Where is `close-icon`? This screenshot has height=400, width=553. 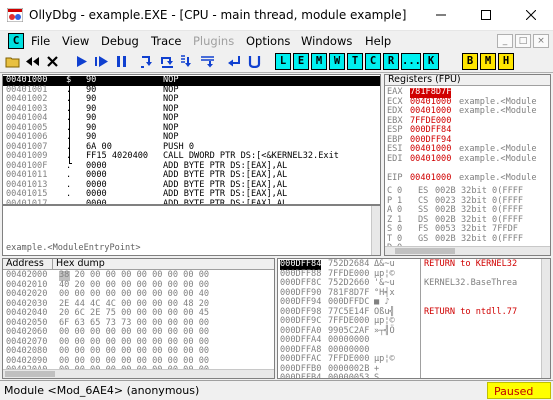 close-icon is located at coordinates (52, 61).